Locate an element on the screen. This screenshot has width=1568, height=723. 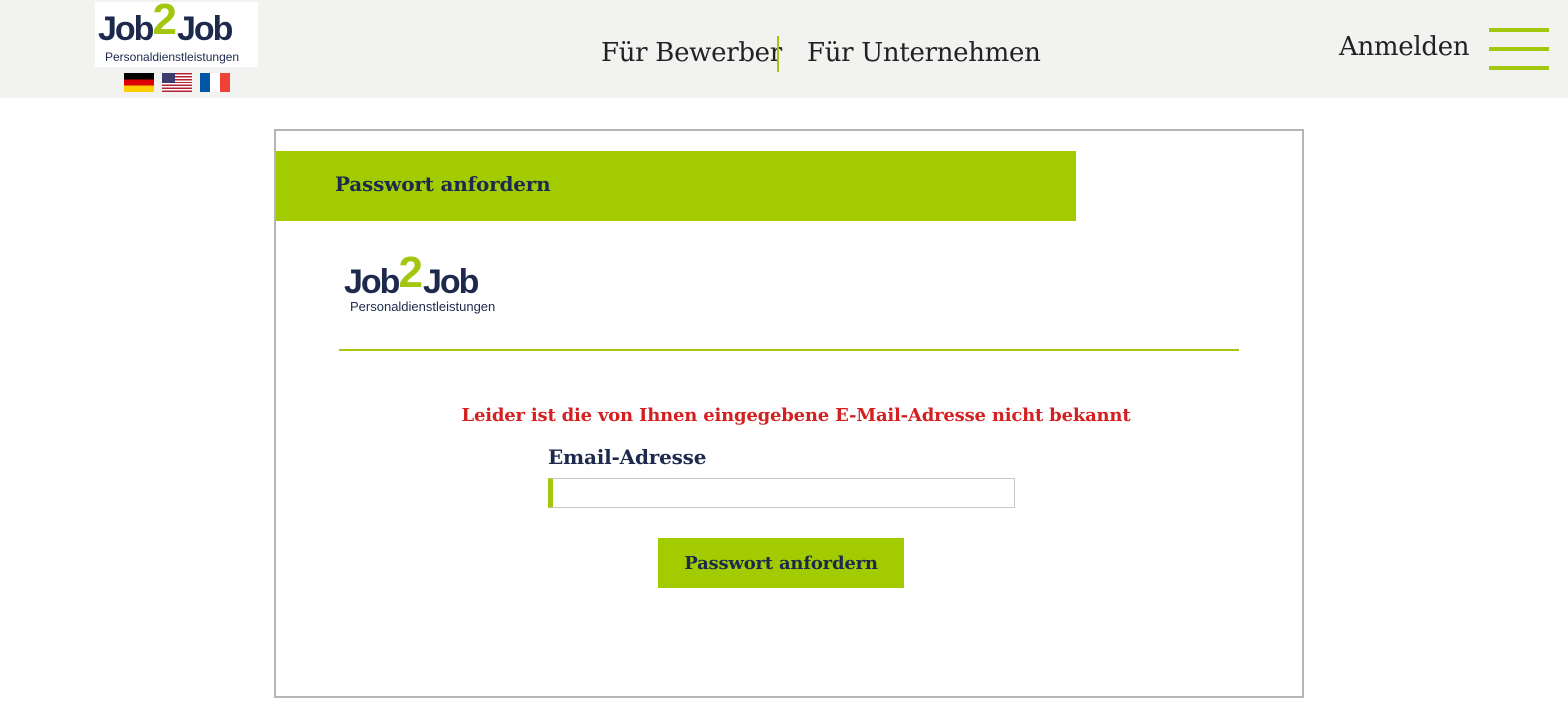
card-logo: Job2Job Personaldienstleistungen is located at coordinates (427, 283).